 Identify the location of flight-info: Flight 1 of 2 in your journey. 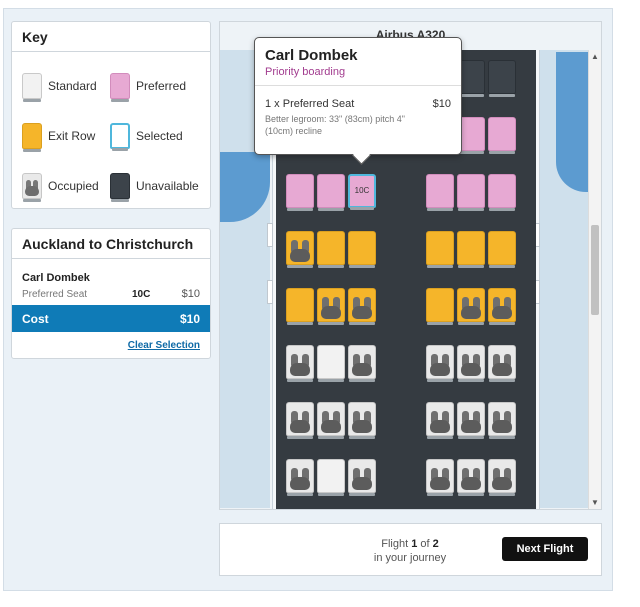
(410, 551).